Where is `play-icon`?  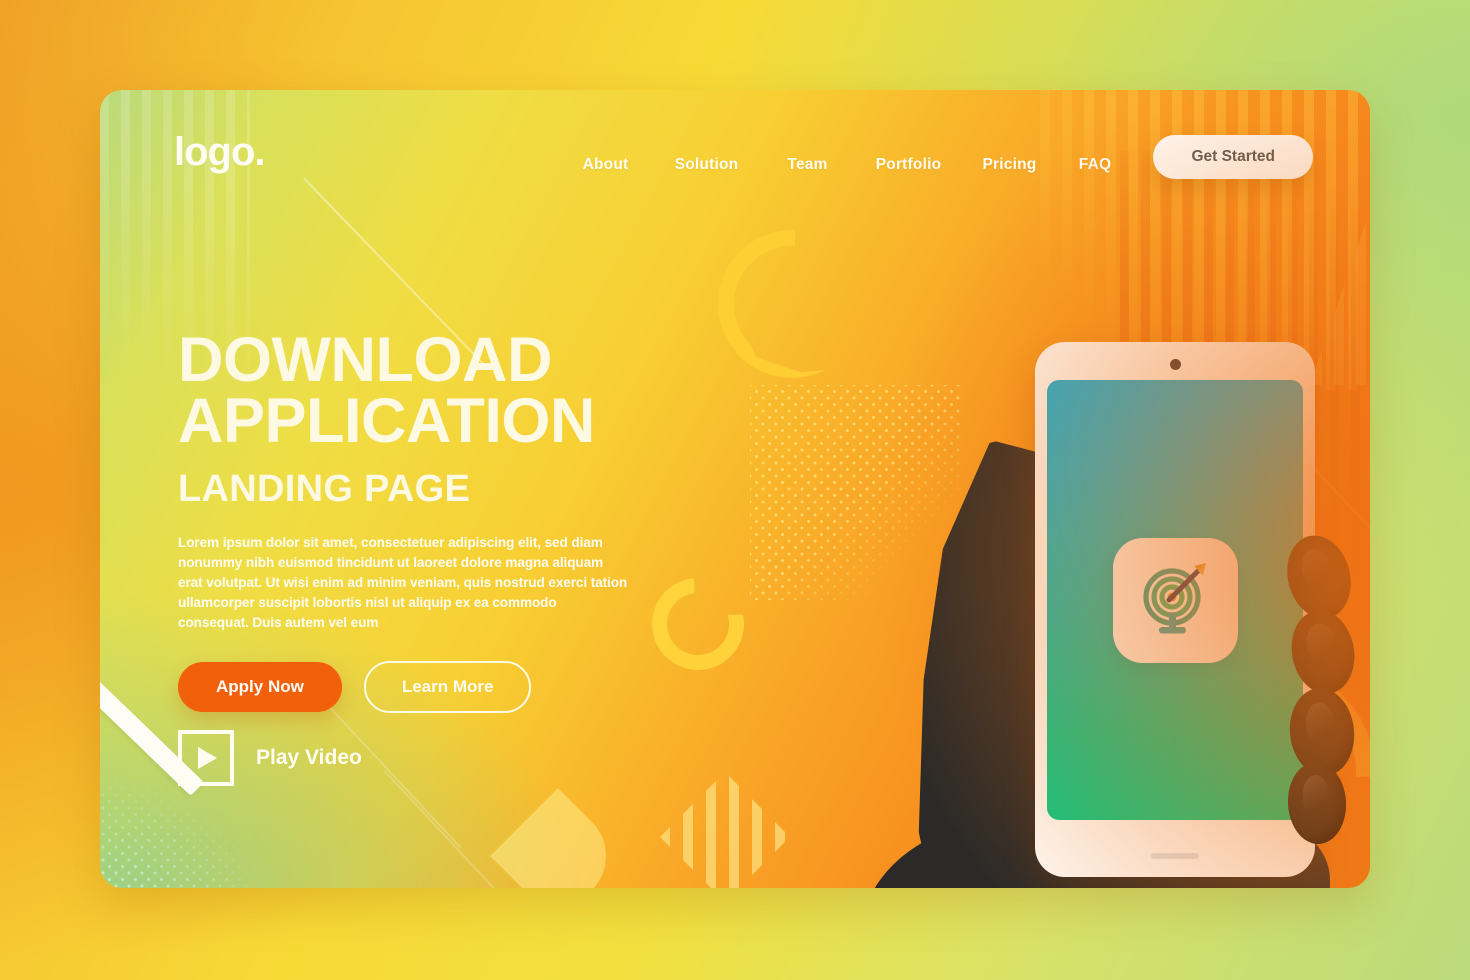 play-icon is located at coordinates (206, 758).